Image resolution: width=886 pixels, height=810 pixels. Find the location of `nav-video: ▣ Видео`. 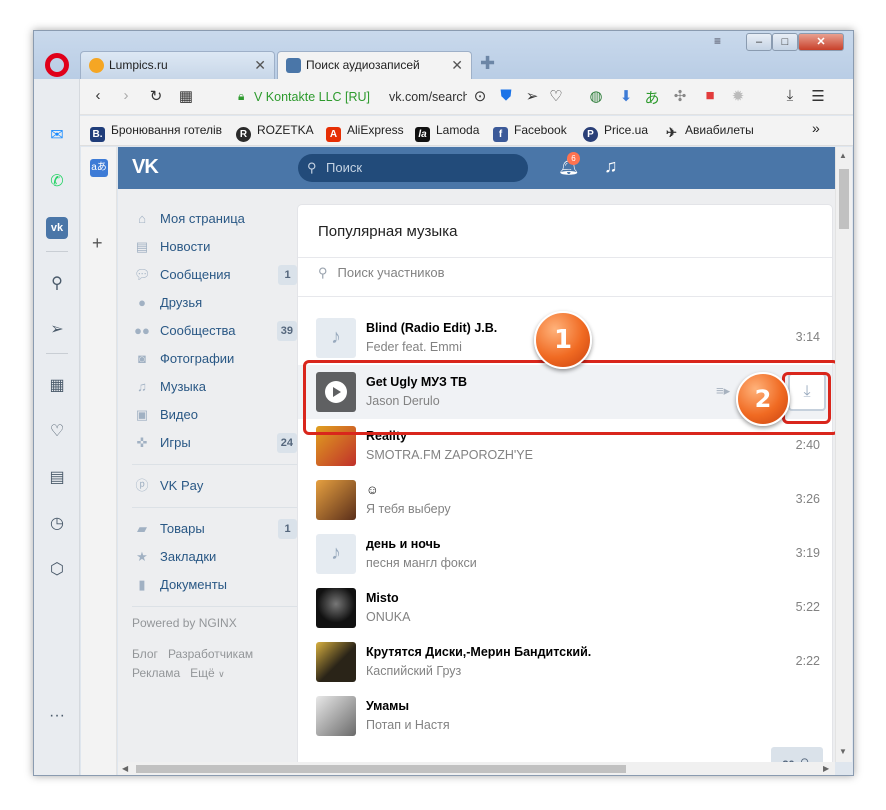

nav-video: ▣ Видео is located at coordinates (214, 415).